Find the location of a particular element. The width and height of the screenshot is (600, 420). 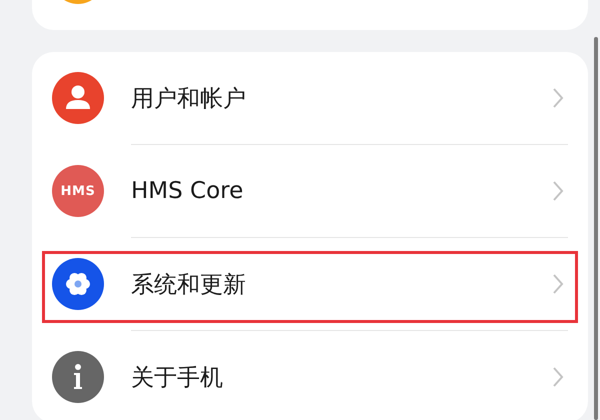

item-label: 系统和更新 is located at coordinates (189, 285).